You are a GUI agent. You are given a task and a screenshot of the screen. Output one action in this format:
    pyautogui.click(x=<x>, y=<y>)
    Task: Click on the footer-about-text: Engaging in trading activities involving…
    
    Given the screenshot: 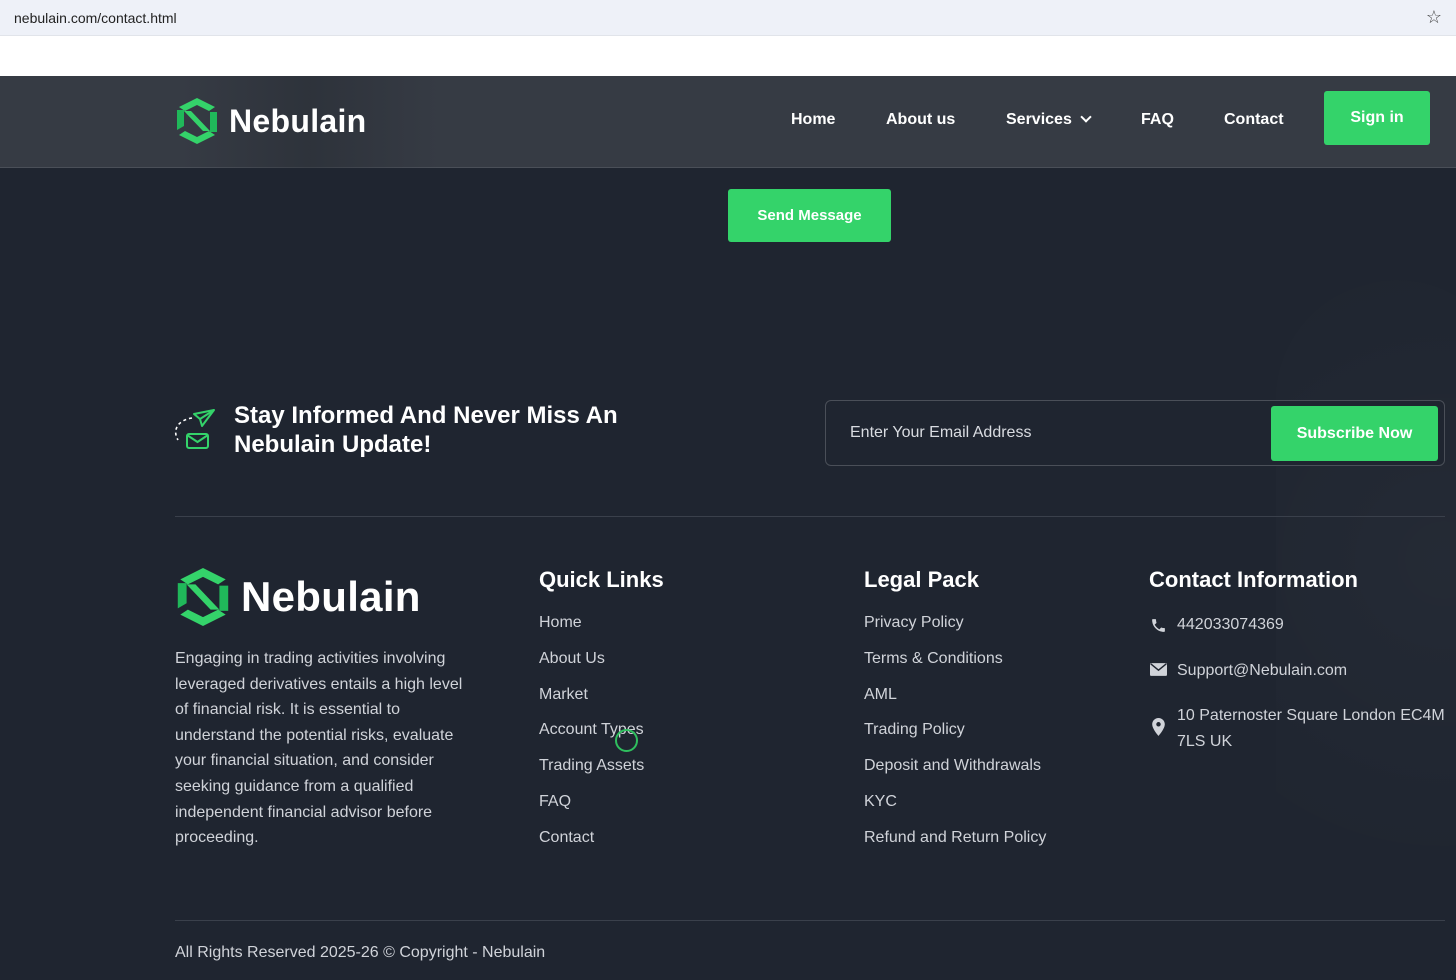 What is the action you would take?
    pyautogui.click(x=319, y=748)
    